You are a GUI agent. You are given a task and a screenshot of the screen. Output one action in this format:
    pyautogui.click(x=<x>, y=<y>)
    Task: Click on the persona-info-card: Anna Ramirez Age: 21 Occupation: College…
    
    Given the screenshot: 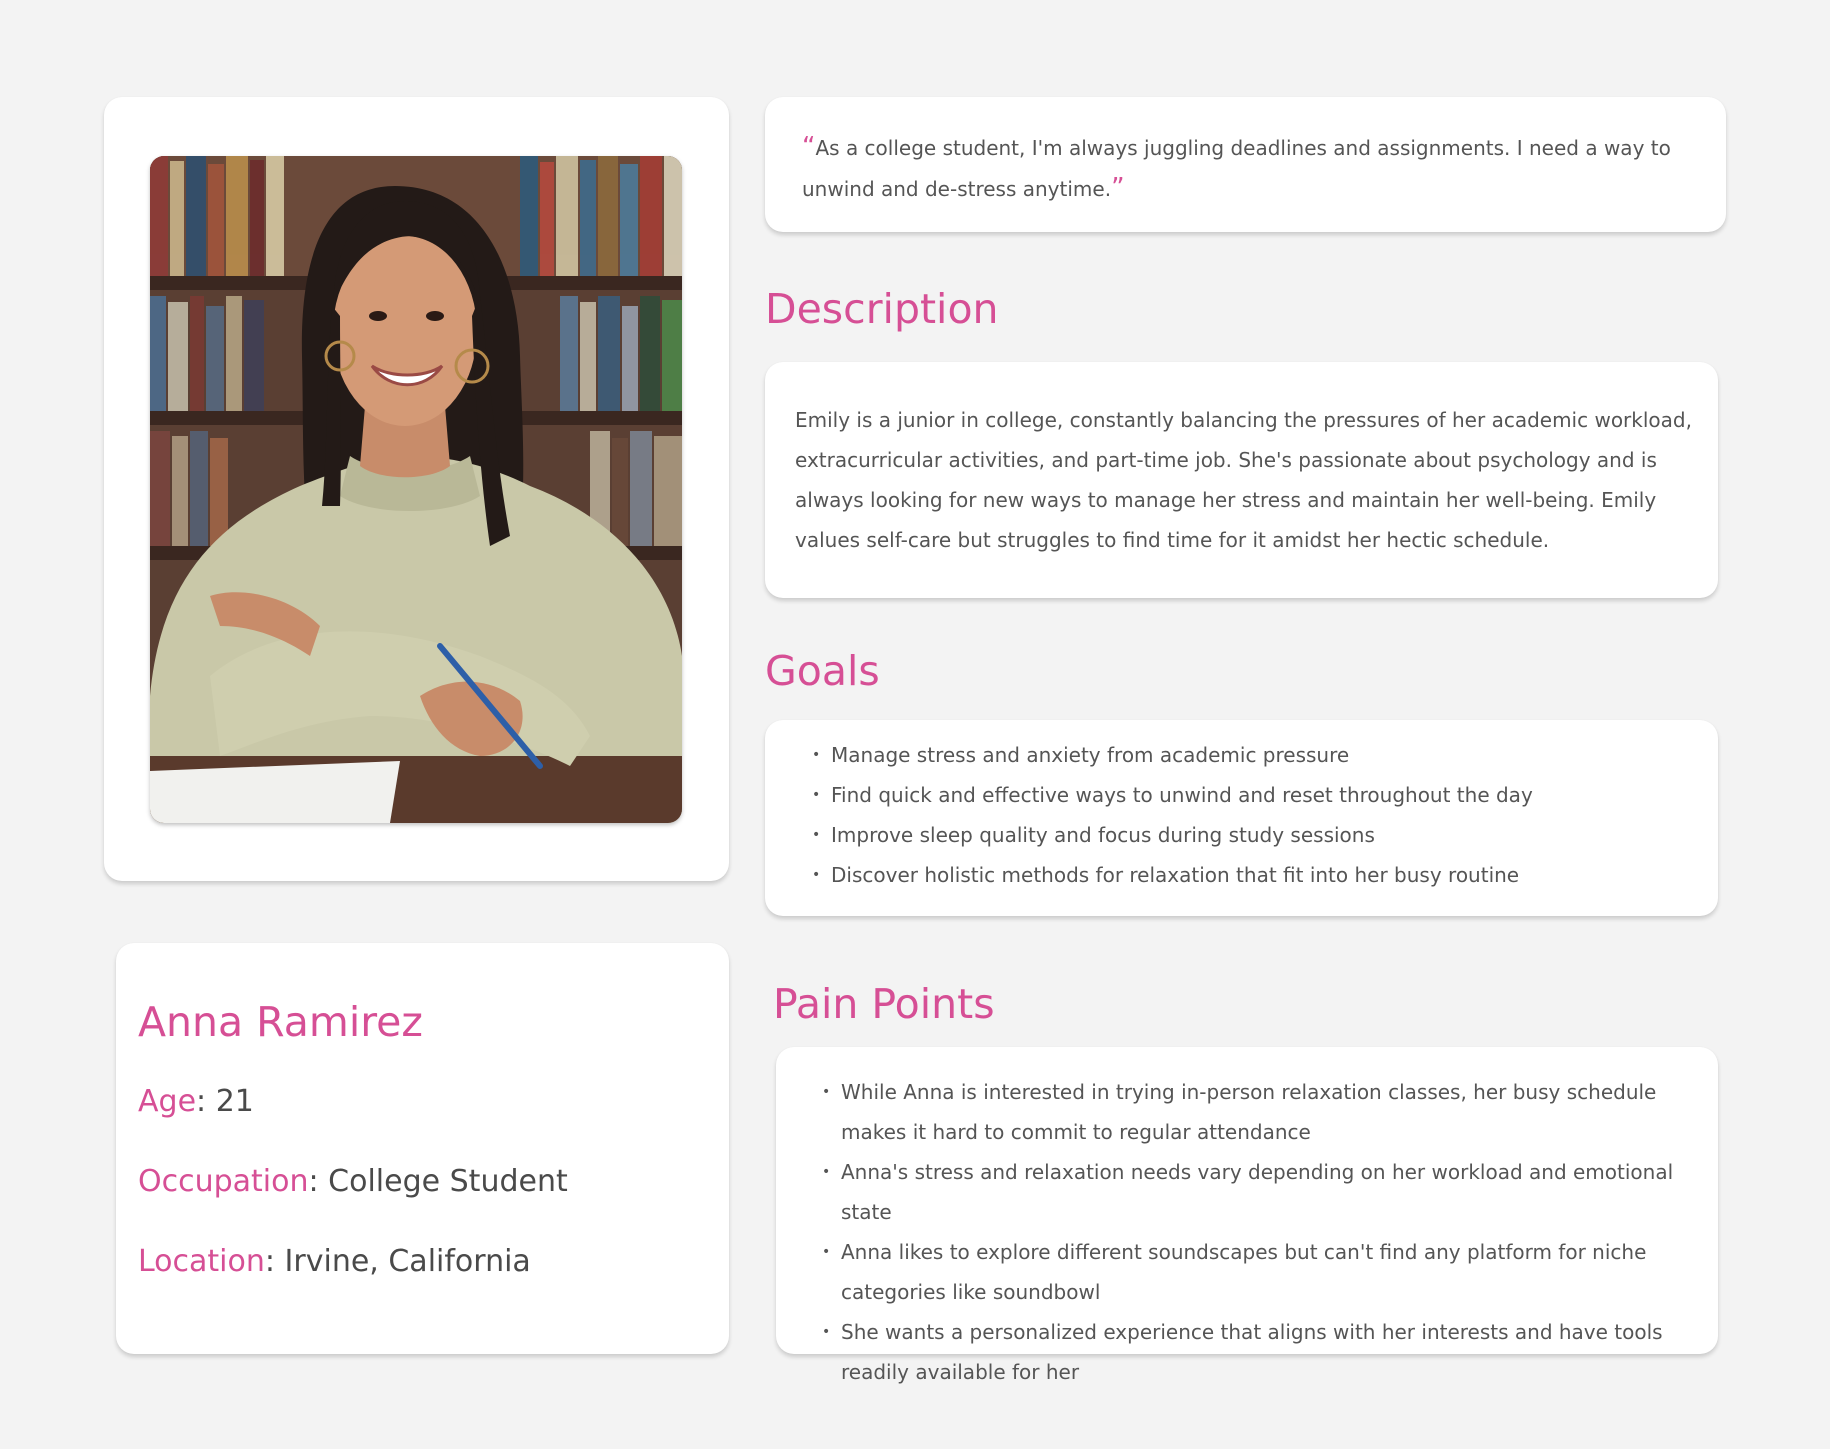 What is the action you would take?
    pyautogui.click(x=422, y=1148)
    